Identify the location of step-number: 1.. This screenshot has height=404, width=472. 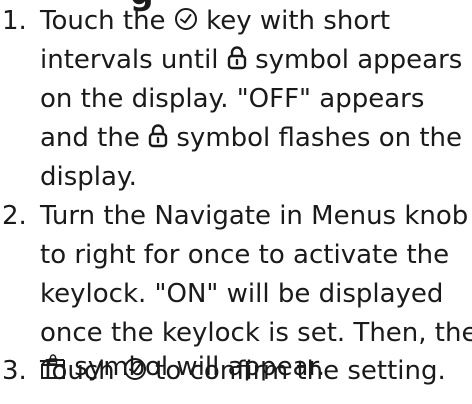
(14, 21).